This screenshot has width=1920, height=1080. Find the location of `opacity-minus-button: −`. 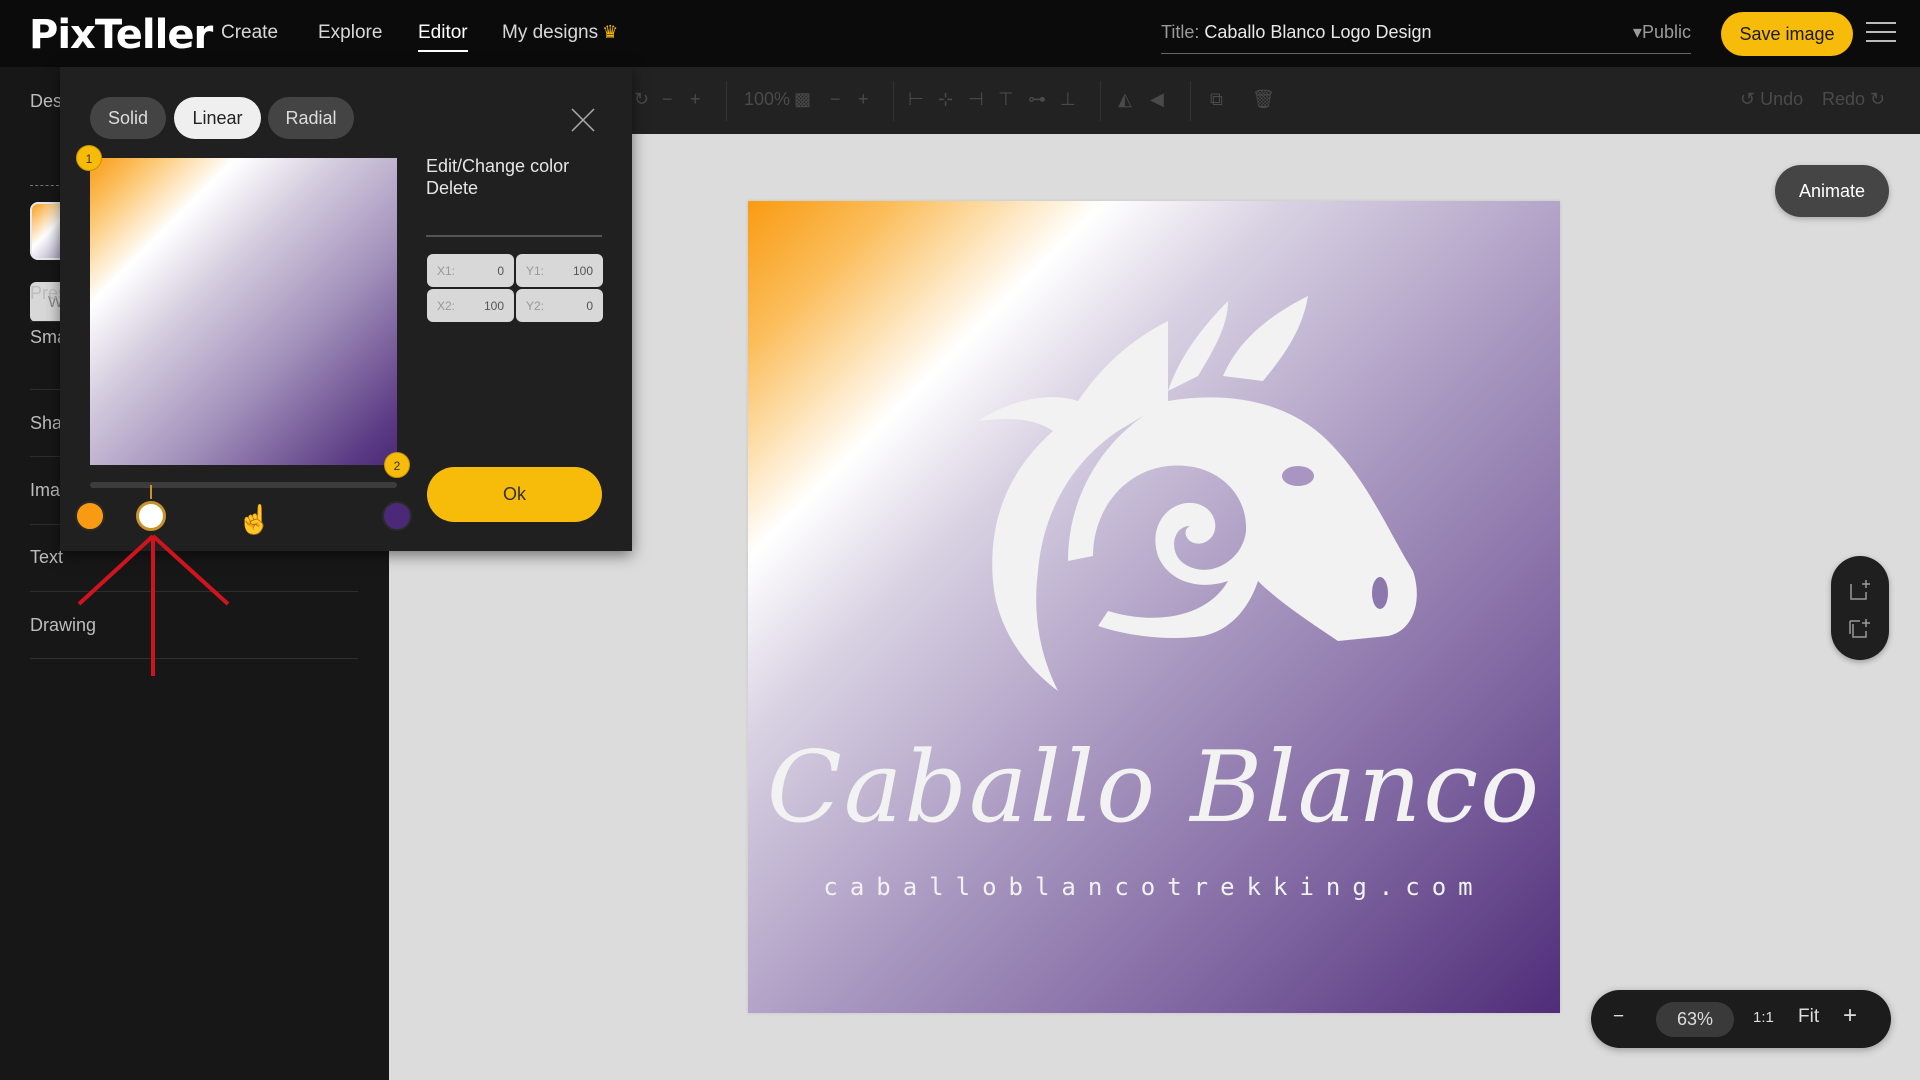

opacity-minus-button: − is located at coordinates (835, 99).